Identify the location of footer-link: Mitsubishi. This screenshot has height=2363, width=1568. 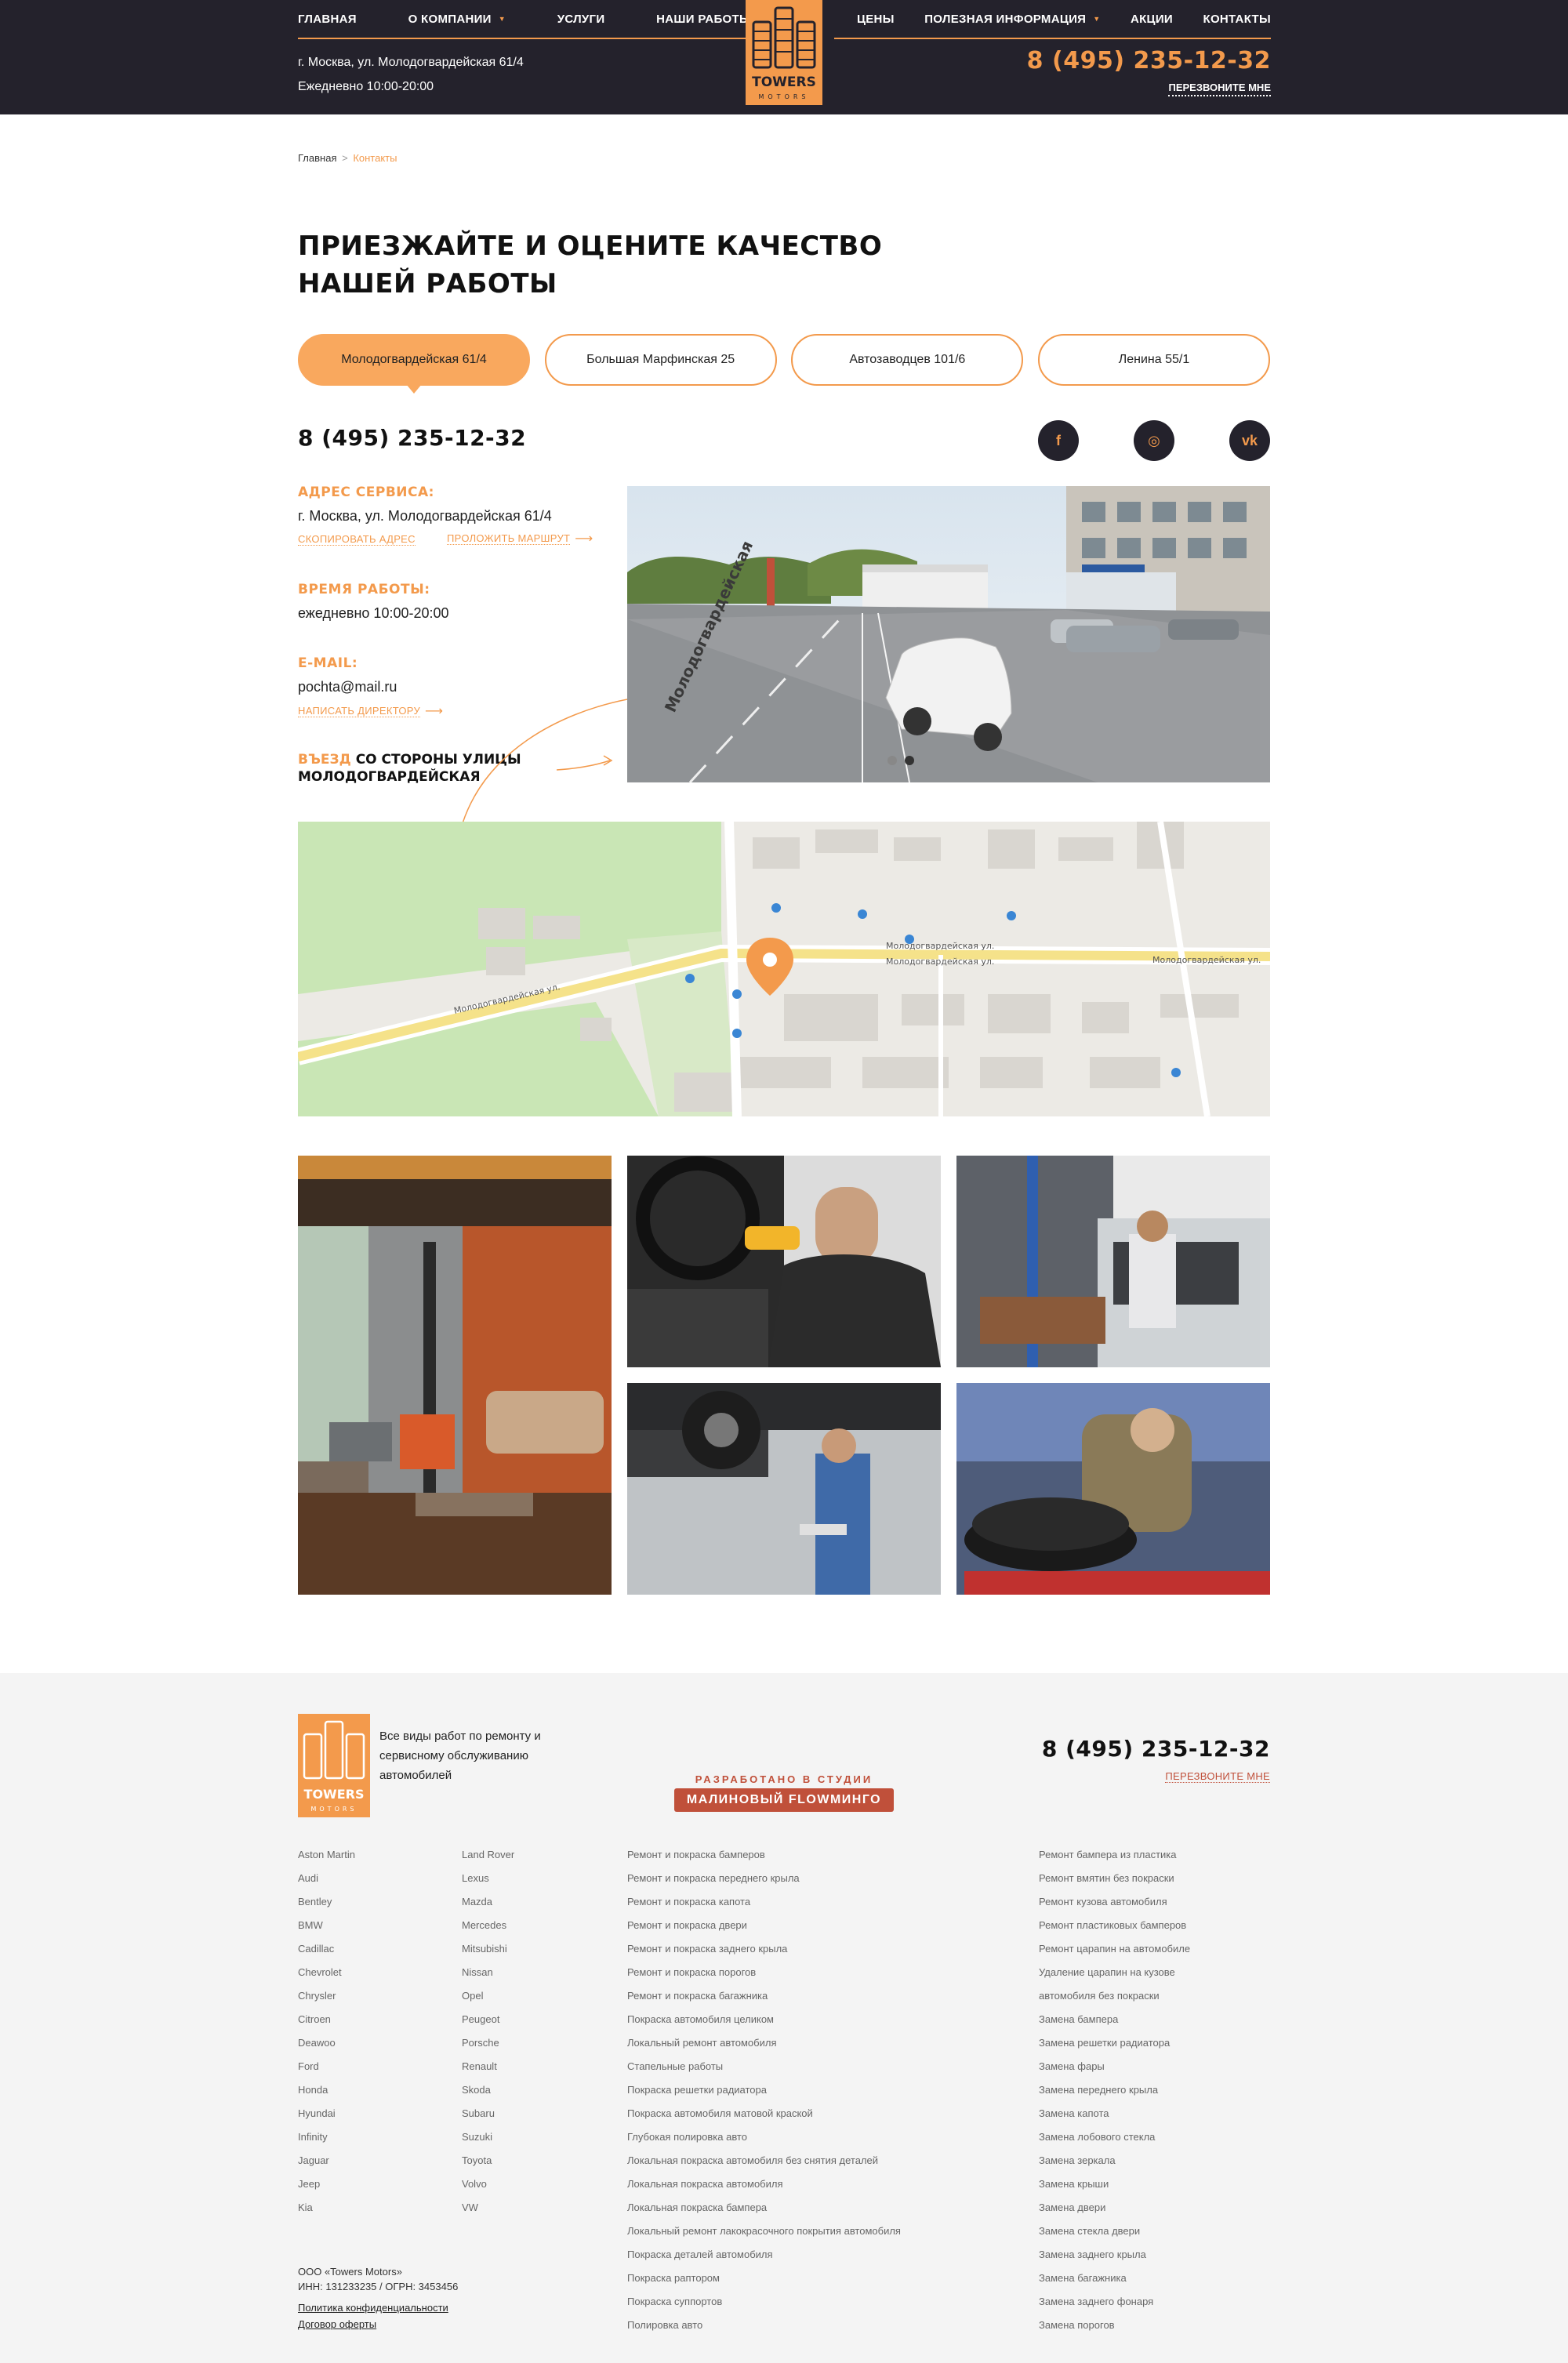
(488, 1953).